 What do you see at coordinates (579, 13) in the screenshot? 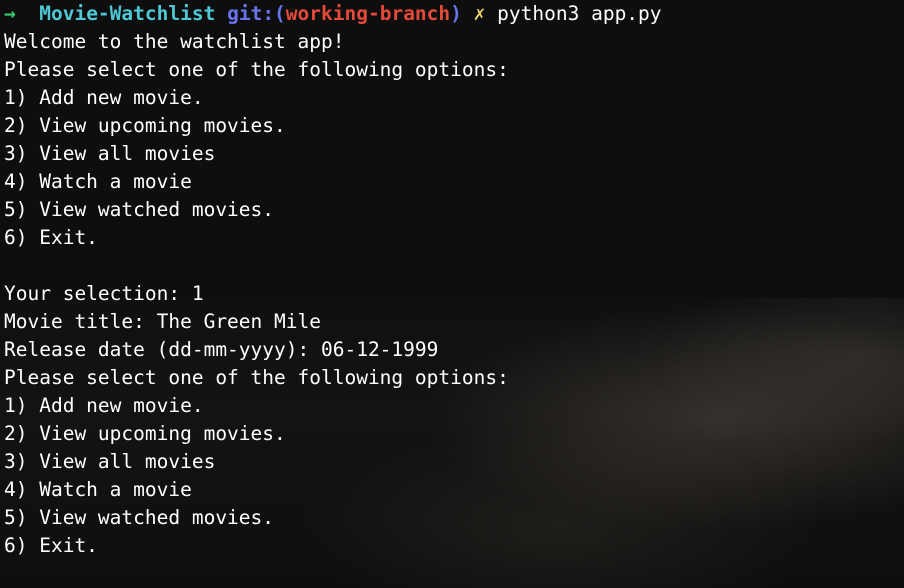
I see `prompt-command: python3 app.py` at bounding box center [579, 13].